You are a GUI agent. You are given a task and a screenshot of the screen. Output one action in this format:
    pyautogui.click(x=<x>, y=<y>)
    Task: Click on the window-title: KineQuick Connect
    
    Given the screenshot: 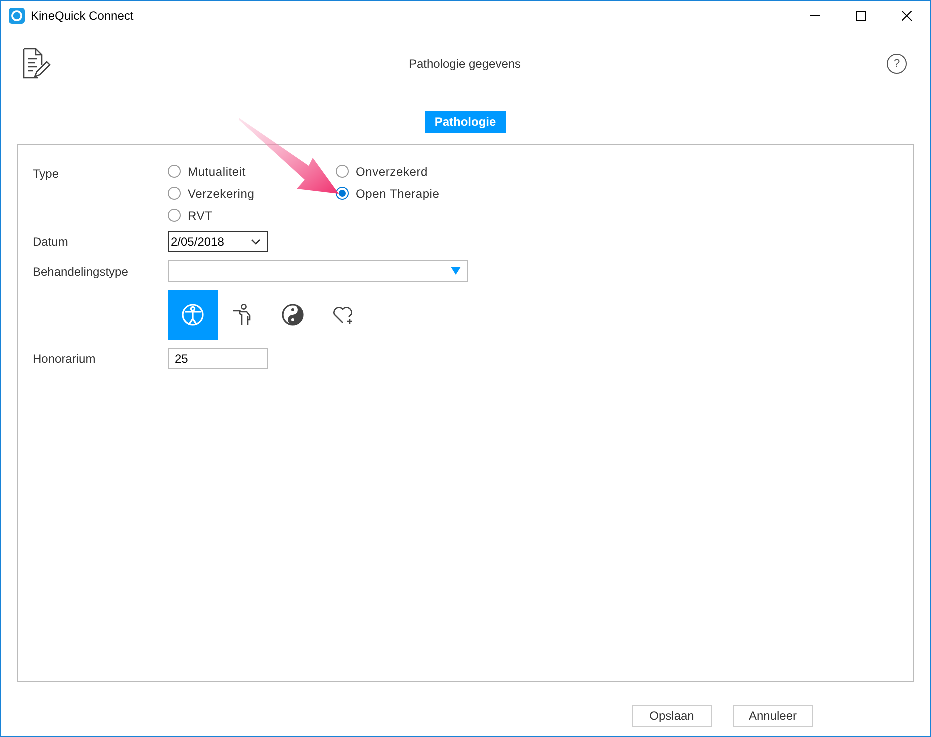 What is the action you would take?
    pyautogui.click(x=82, y=16)
    